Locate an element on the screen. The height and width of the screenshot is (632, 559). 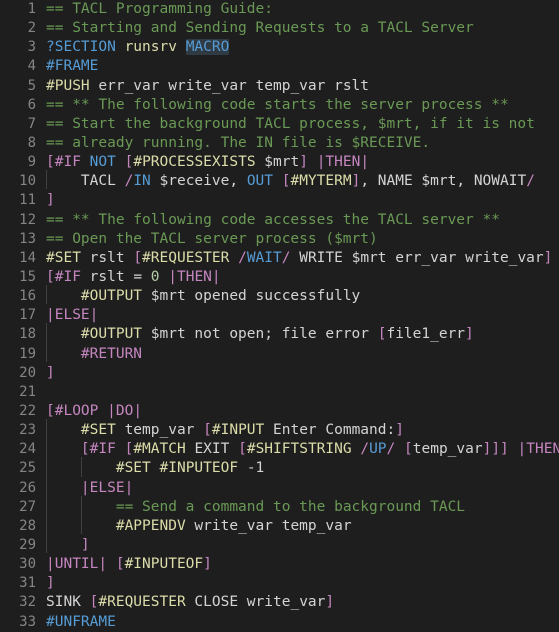
code-line: 23 #SET temp_var [#INPUT Enter Command:] is located at coordinates (279, 429).